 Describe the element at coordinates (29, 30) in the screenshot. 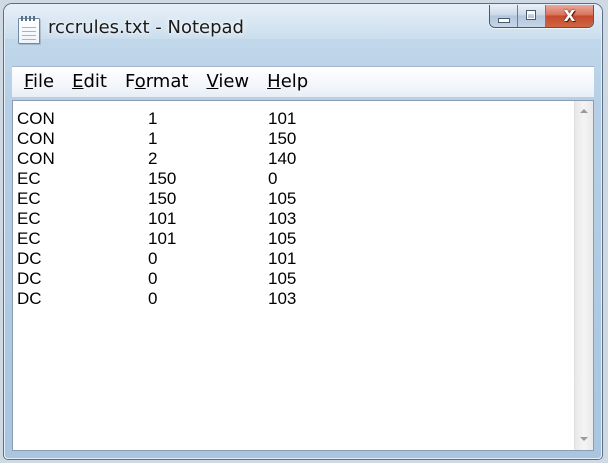

I see `notepad-icon` at that location.